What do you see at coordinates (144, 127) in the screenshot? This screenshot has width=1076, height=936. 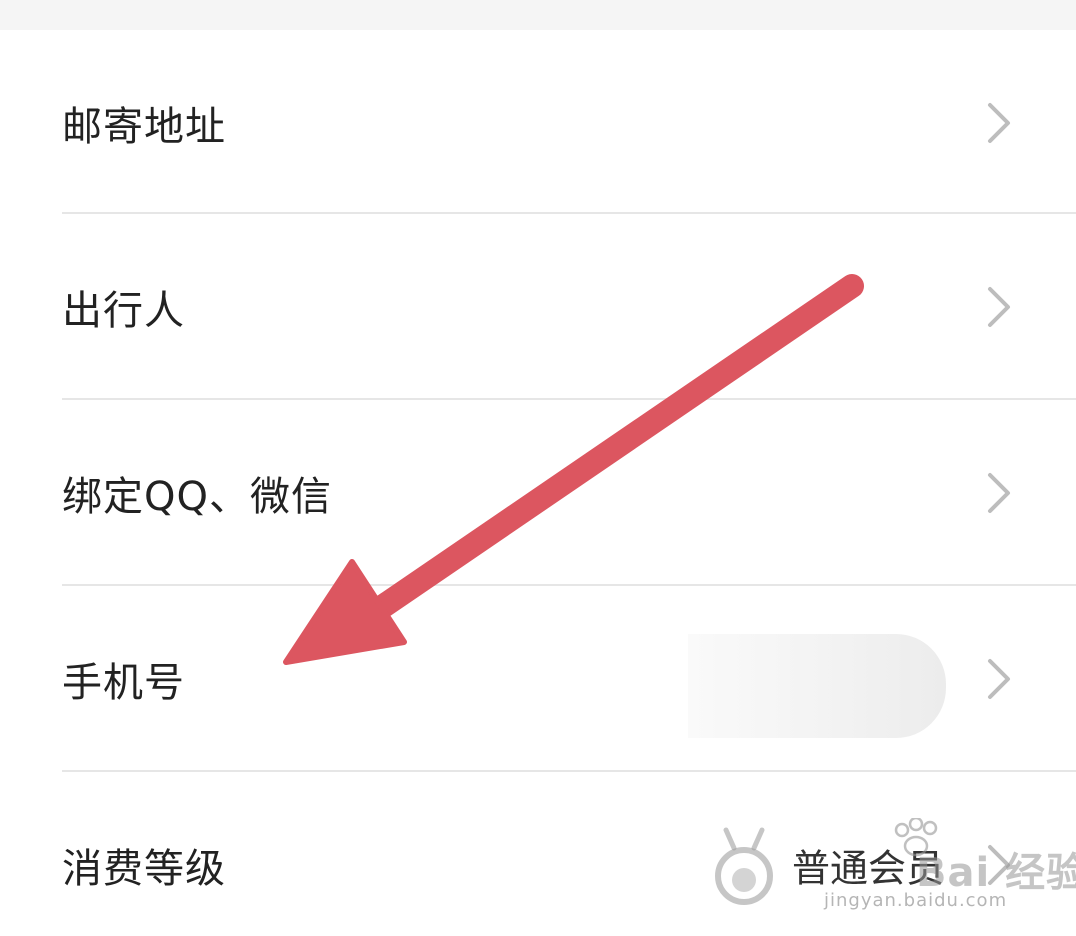 I see `row-label-mailing-address: 邮寄地址` at bounding box center [144, 127].